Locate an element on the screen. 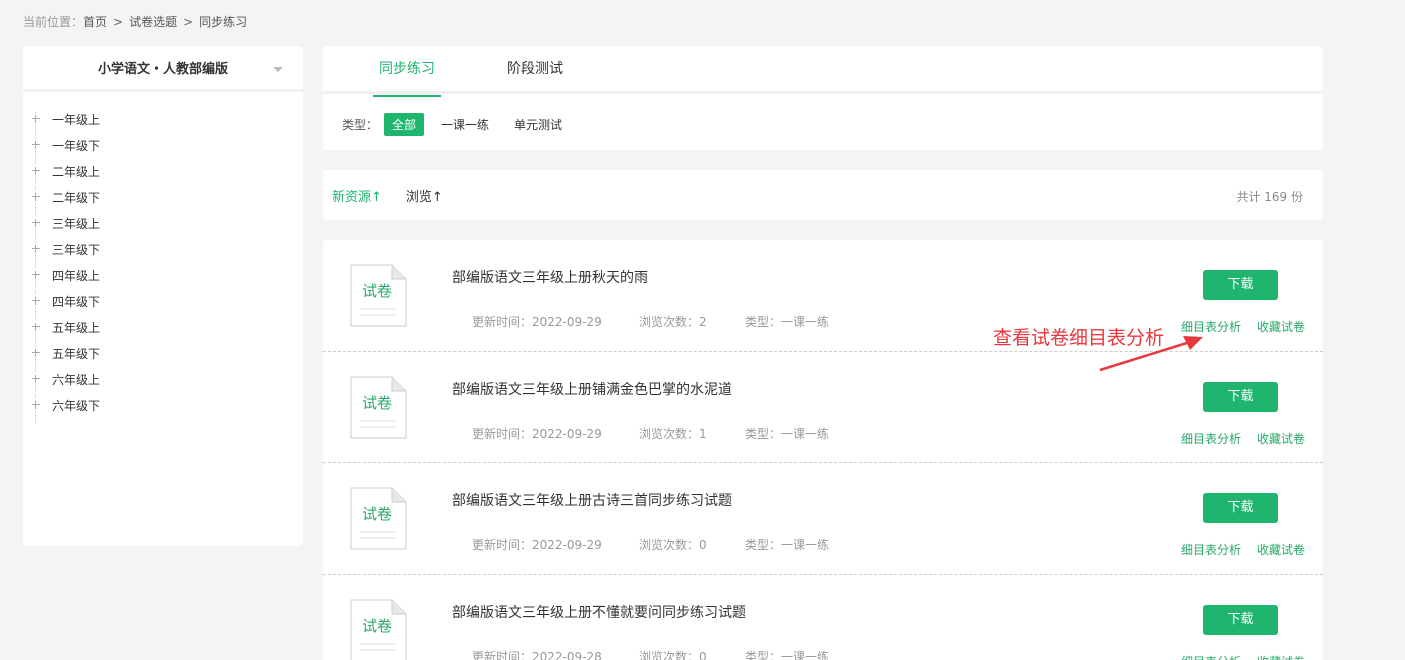  paper-title-link: 部编版语文三年级上册秋天的雨 is located at coordinates (550, 277).